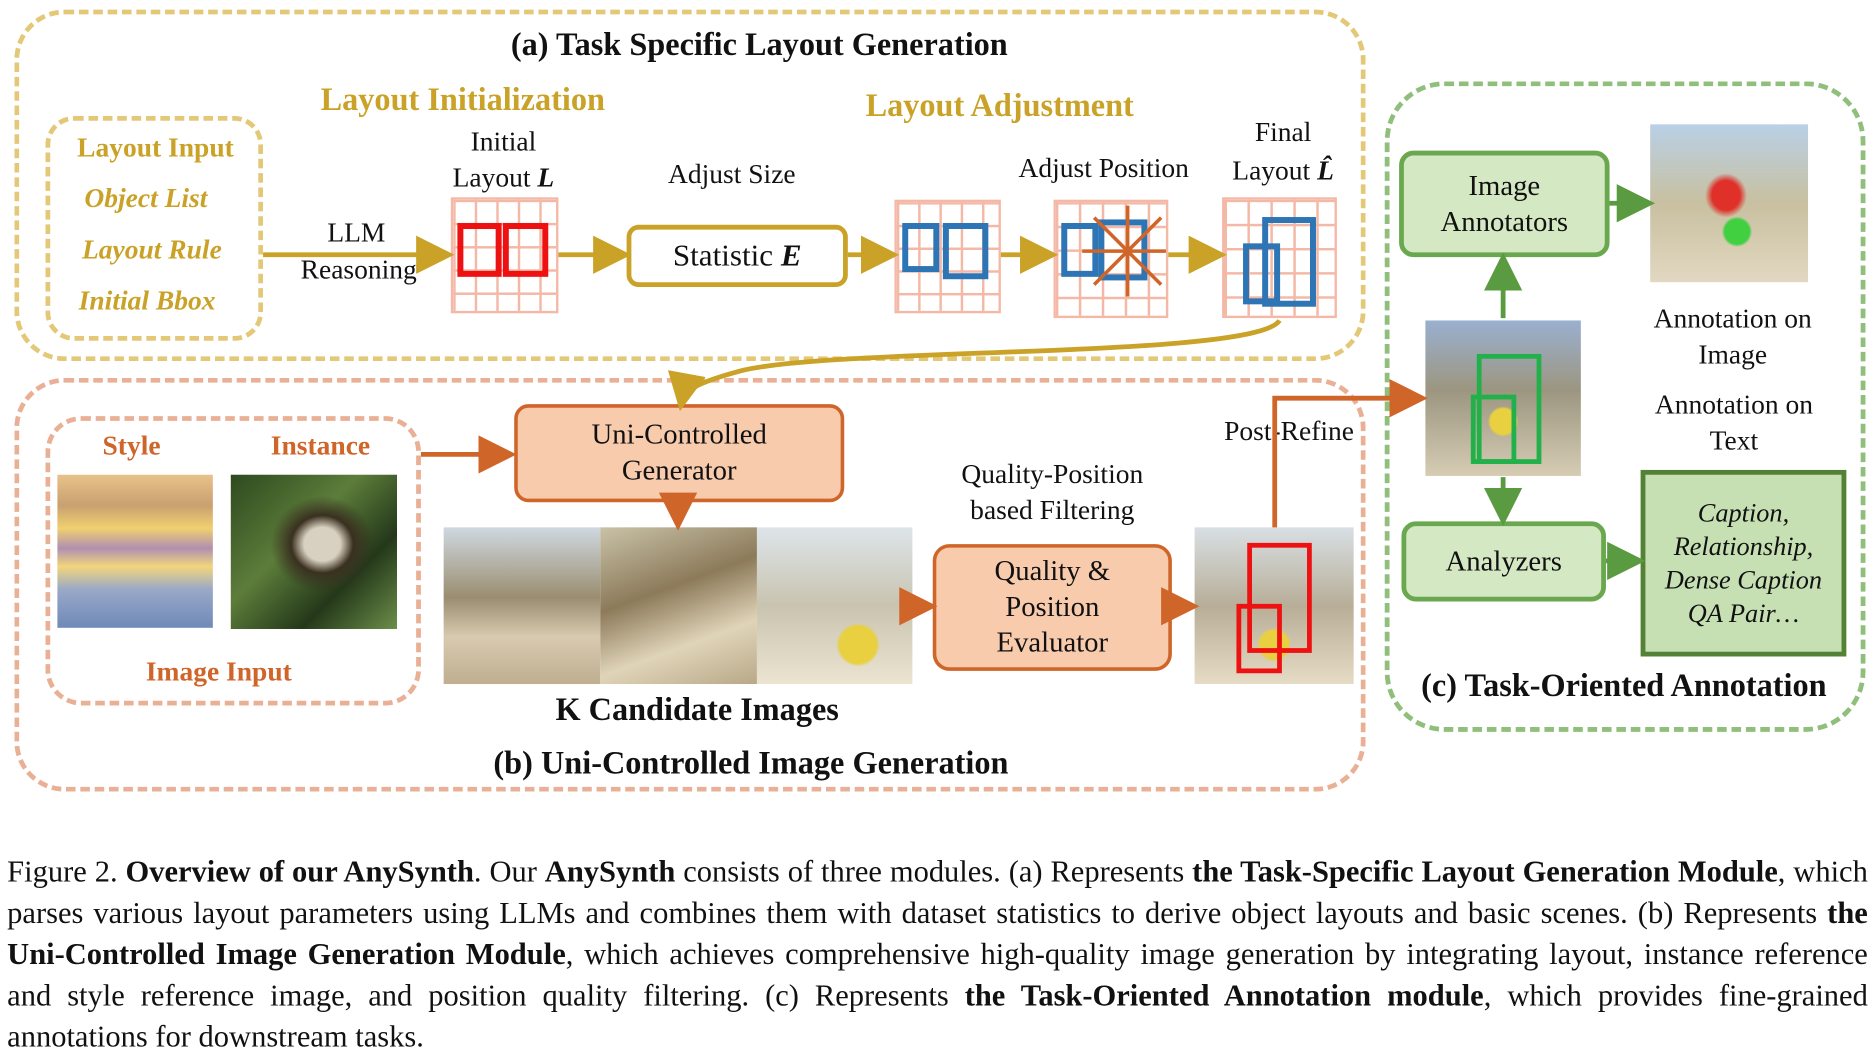 The height and width of the screenshot is (1058, 1875). I want to click on caption-segment: AnySynth, so click(610, 871).